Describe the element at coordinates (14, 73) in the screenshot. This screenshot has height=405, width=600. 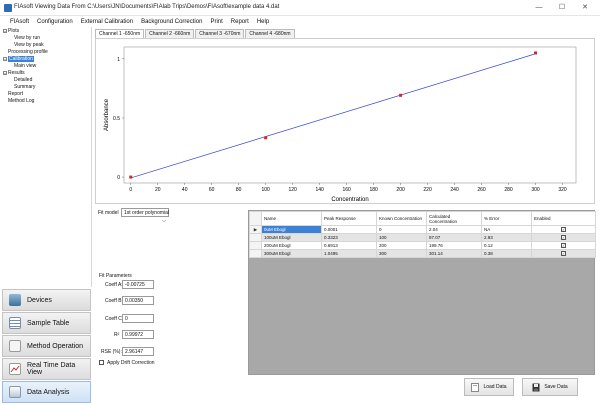
I see `tree-item-results: − Results` at that location.